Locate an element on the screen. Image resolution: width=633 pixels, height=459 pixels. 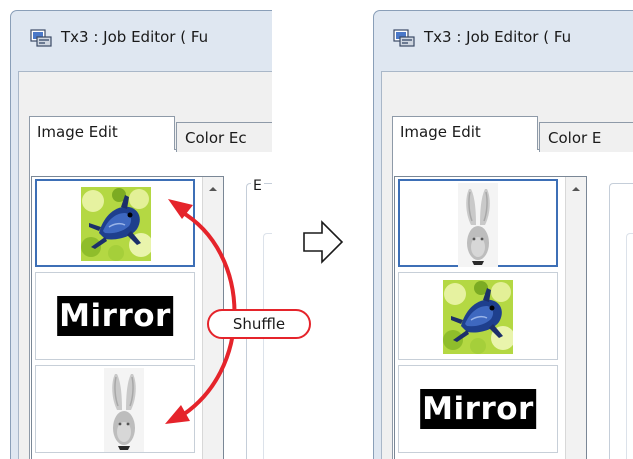
right-arrow-icon is located at coordinates (323, 242).